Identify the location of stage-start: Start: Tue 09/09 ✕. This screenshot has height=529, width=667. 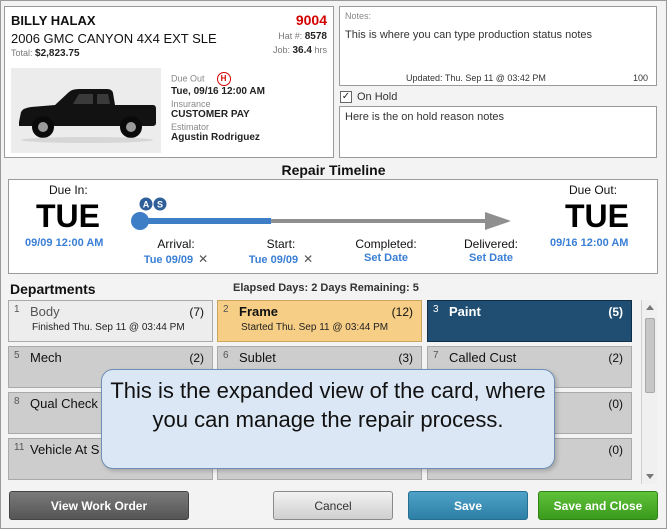
(281, 251).